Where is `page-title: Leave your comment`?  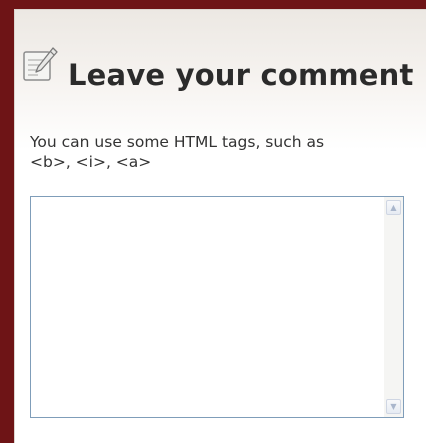 page-title: Leave your comment is located at coordinates (241, 75).